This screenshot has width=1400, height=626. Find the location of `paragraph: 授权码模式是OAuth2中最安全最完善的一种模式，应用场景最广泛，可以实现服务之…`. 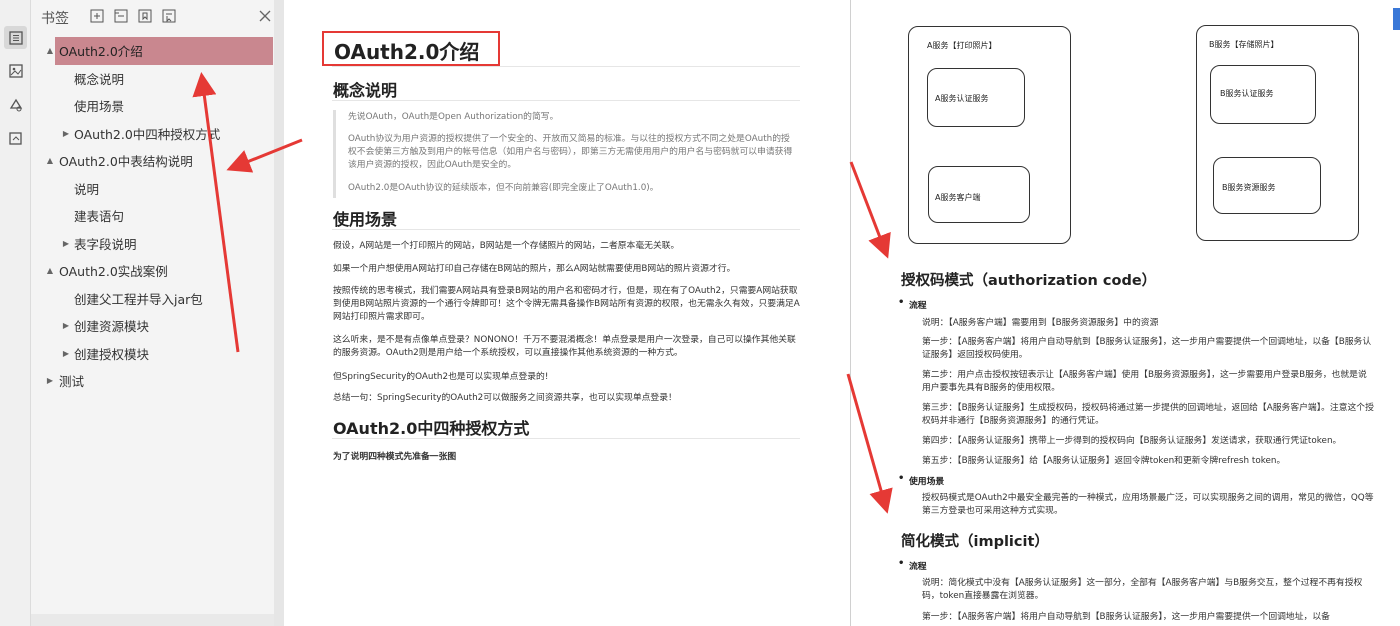

paragraph: 授权码模式是OAuth2中最安全最完善的一种模式，应用场景最广泛，可以实现服务之… is located at coordinates (1148, 504).